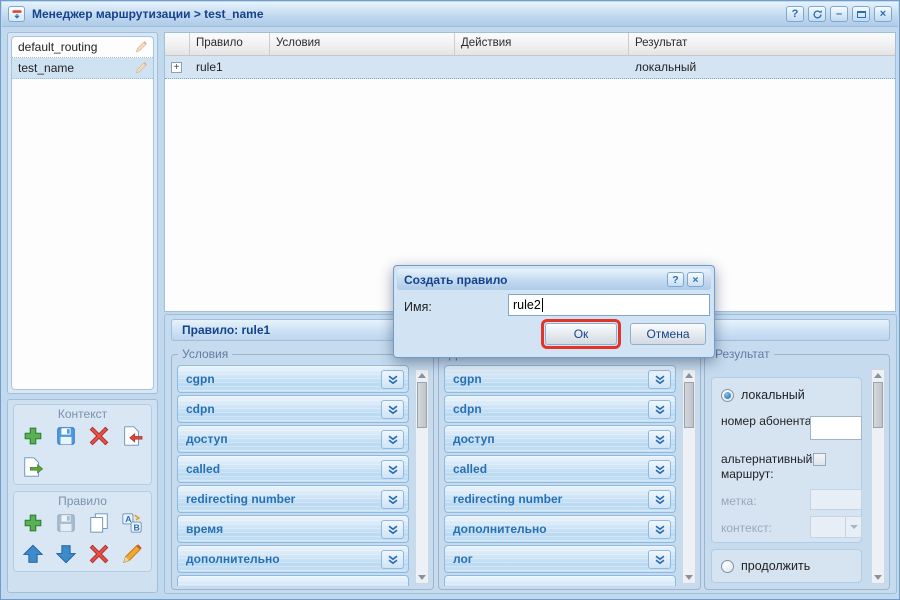 This screenshot has width=900, height=600. Describe the element at coordinates (853, 527) in the screenshot. I see `chevron-down-icon` at that location.